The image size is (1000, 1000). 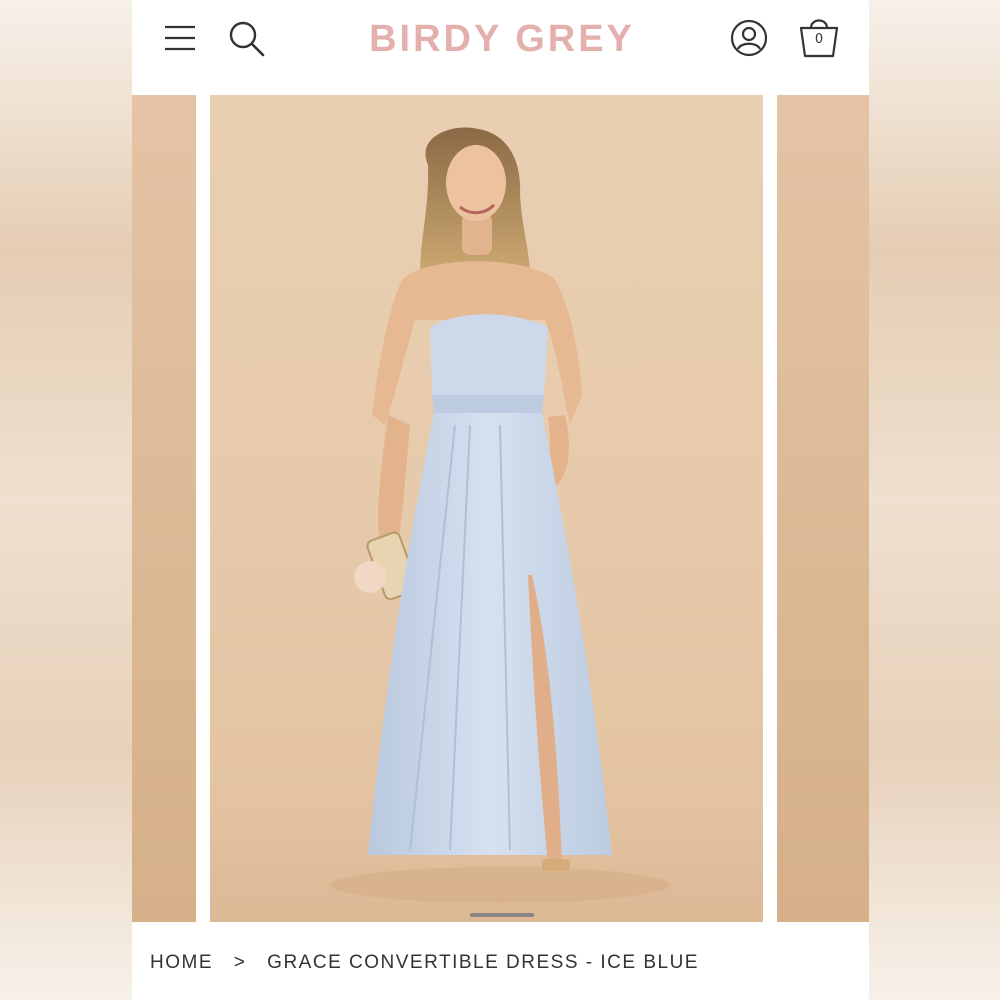 I want to click on background-blur-left, so click(x=66, y=500).